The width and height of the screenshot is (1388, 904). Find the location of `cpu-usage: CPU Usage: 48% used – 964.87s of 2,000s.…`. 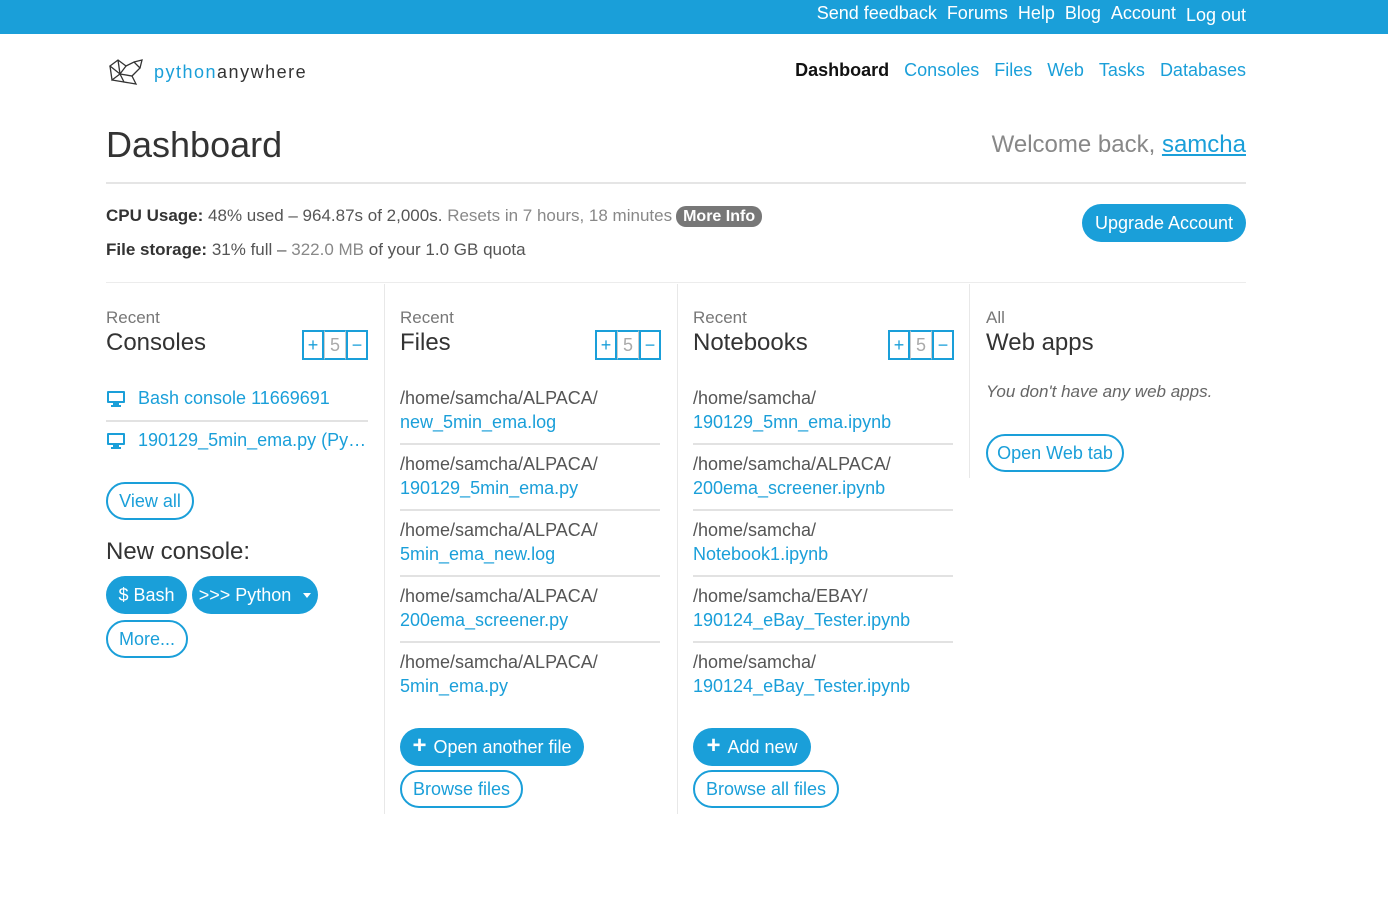

cpu-usage: CPU Usage: 48% used – 964.87s of 2,000s.… is located at coordinates (434, 216).